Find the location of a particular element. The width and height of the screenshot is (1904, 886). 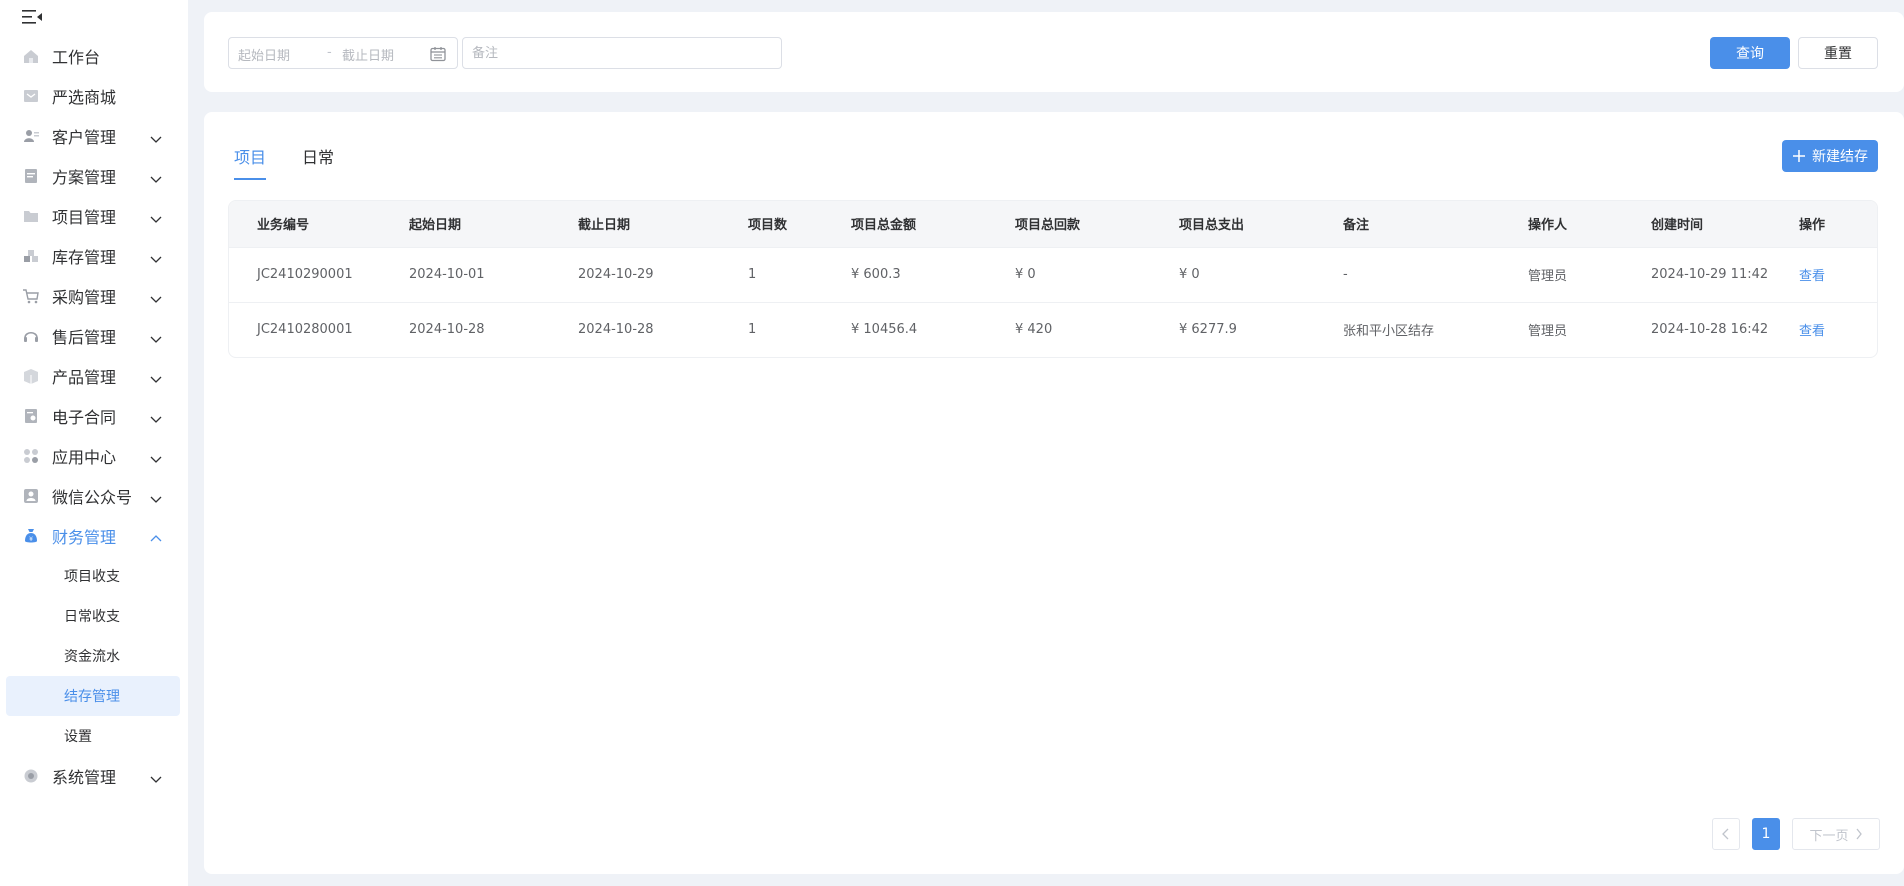

column-header: 项目总回款 is located at coordinates (1048, 226).